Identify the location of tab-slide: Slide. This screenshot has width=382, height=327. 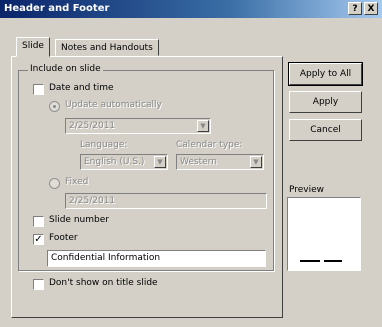
(33, 47).